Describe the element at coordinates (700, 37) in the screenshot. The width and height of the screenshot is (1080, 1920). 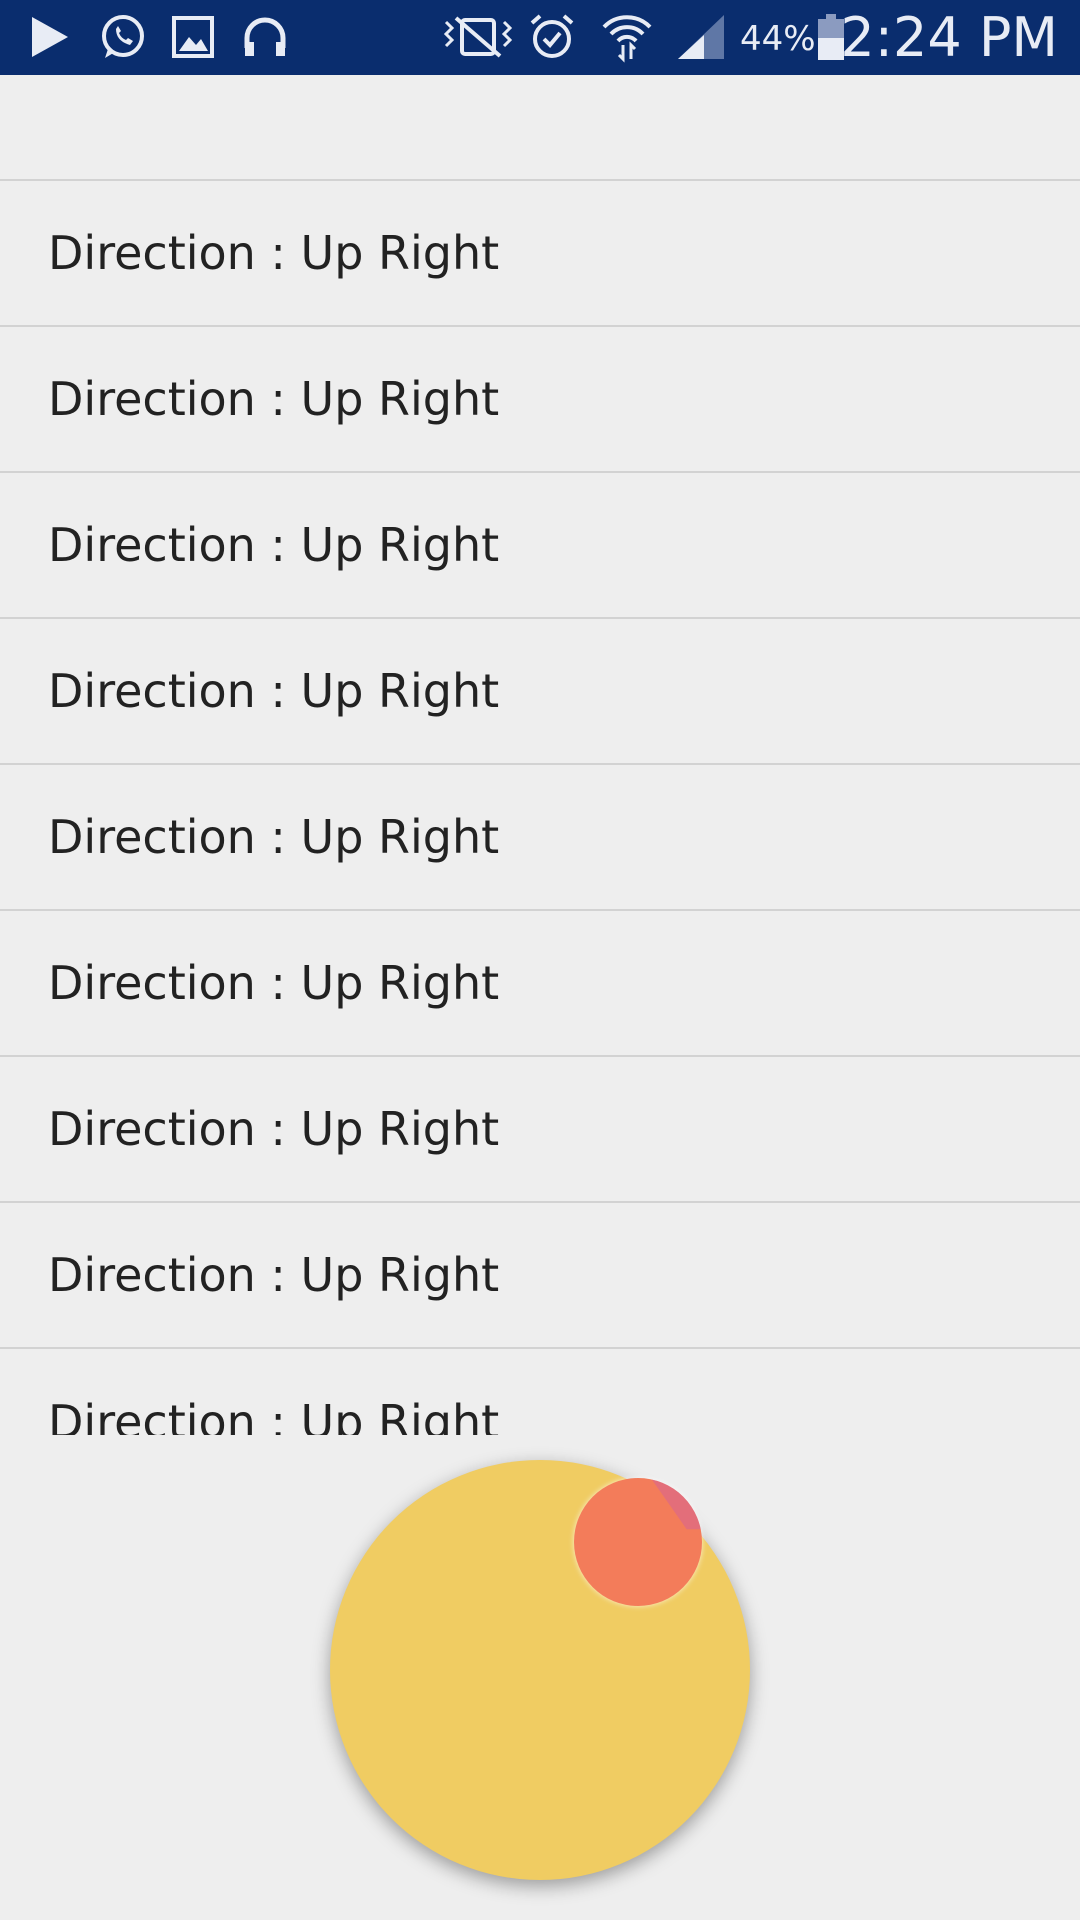
I see `cell-signal-icon` at that location.